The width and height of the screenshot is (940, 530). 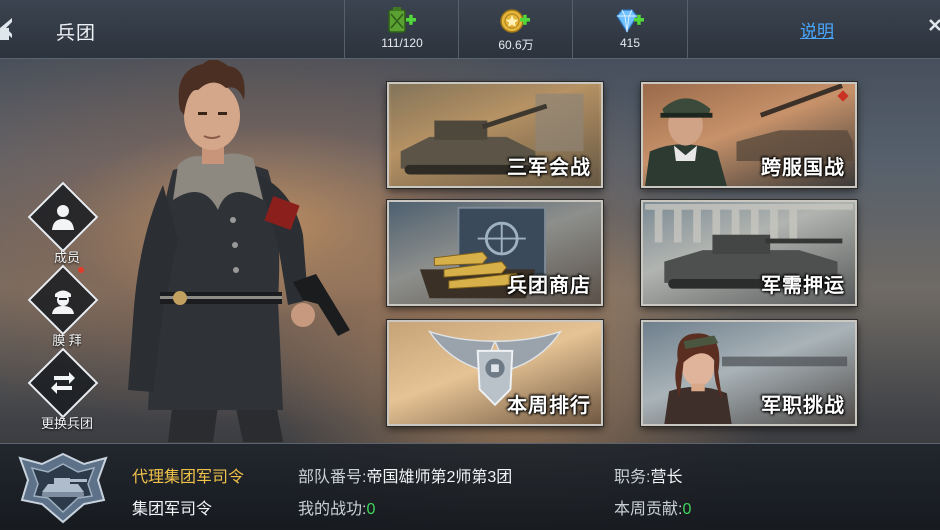 I want to click on merit-value: 0, so click(x=371, y=509).